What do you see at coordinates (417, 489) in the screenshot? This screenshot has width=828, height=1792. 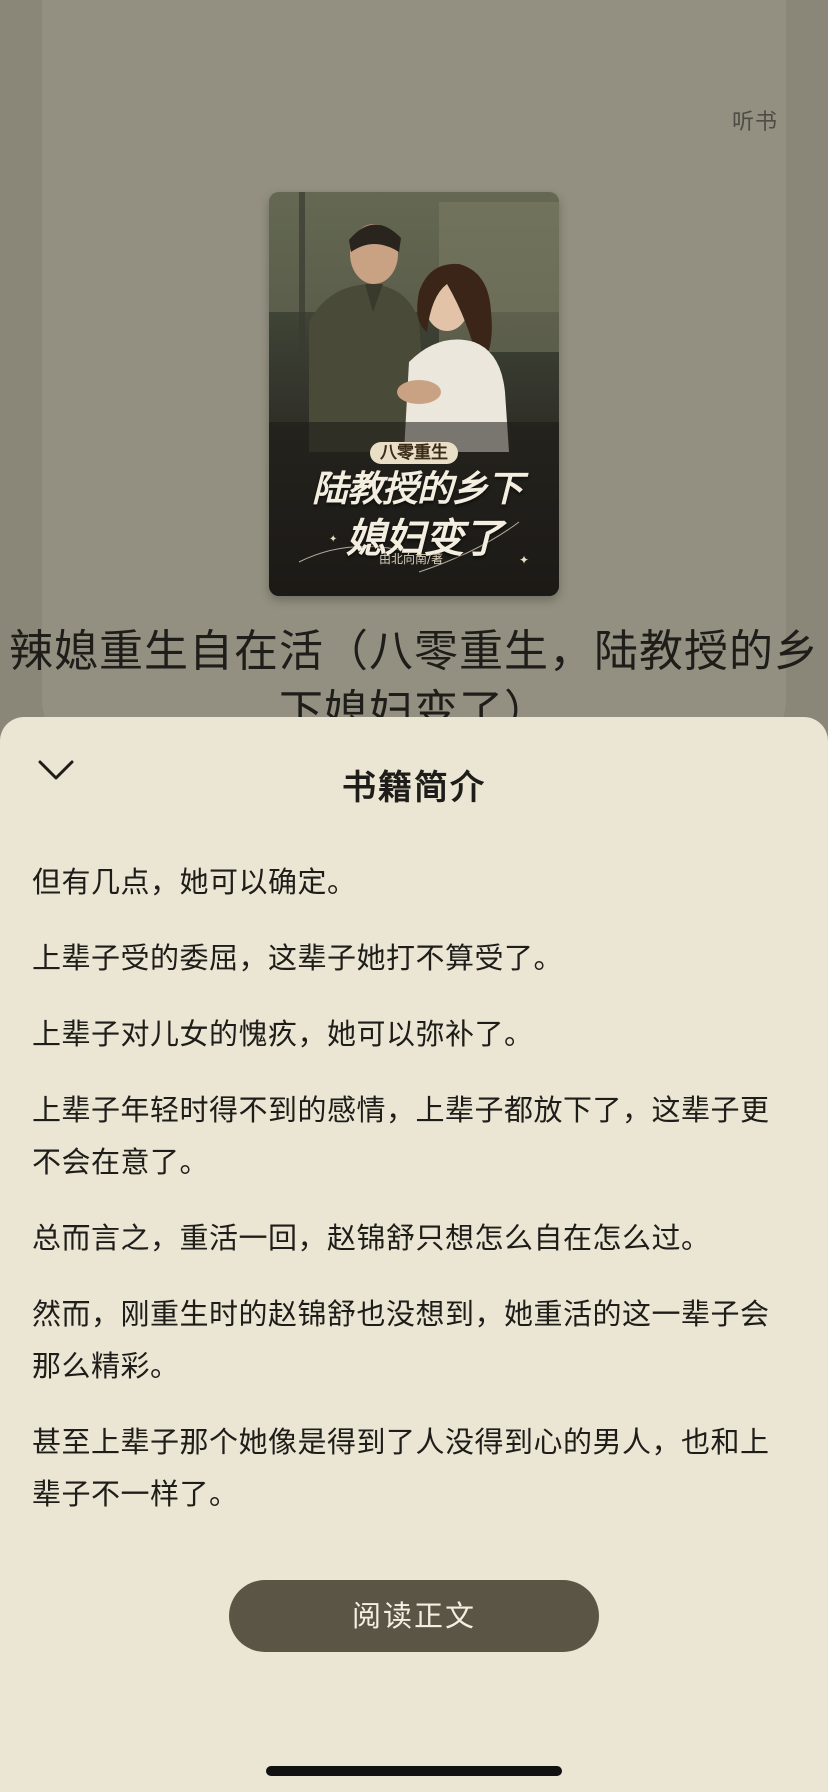 I see `cover-title-line-1: 陆教授的乡下` at bounding box center [417, 489].